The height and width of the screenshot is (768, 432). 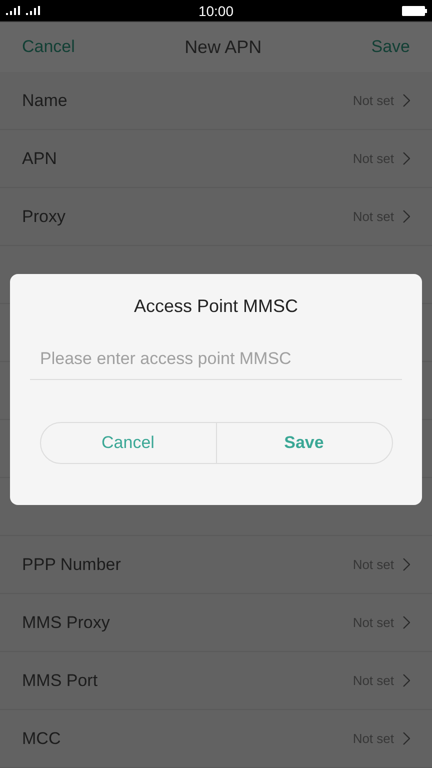 What do you see at coordinates (216, 10) in the screenshot?
I see `clock-time: 10:00` at bounding box center [216, 10].